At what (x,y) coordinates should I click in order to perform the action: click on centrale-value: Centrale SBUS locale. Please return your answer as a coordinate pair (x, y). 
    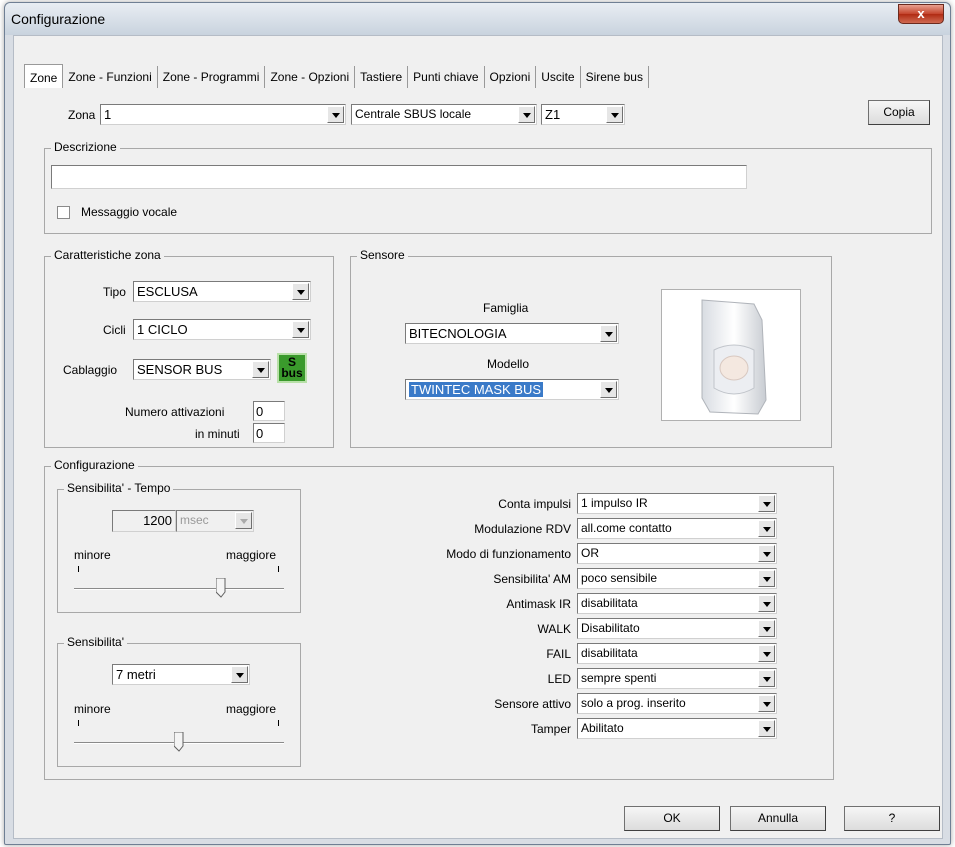
    Looking at the image, I should click on (413, 114).